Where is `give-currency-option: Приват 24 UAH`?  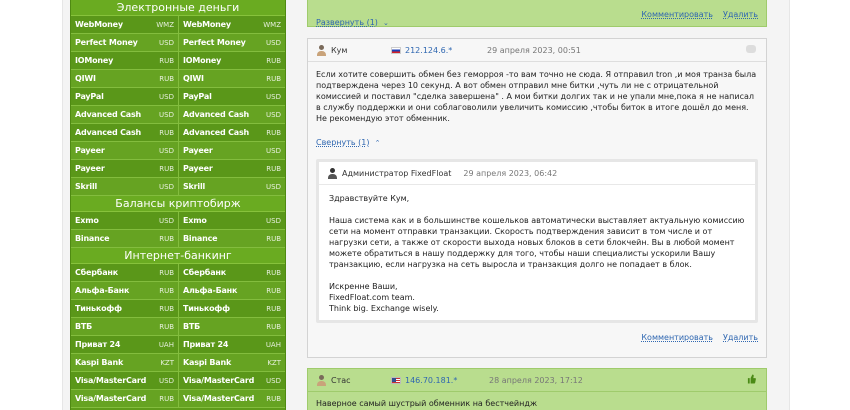
give-currency-option: Приват 24 UAH is located at coordinates (124, 344).